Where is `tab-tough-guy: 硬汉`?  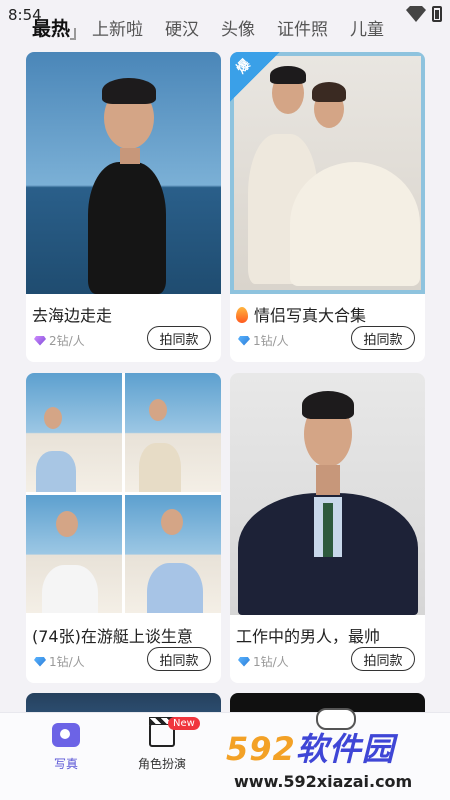 tab-tough-guy: 硬汉 is located at coordinates (182, 27).